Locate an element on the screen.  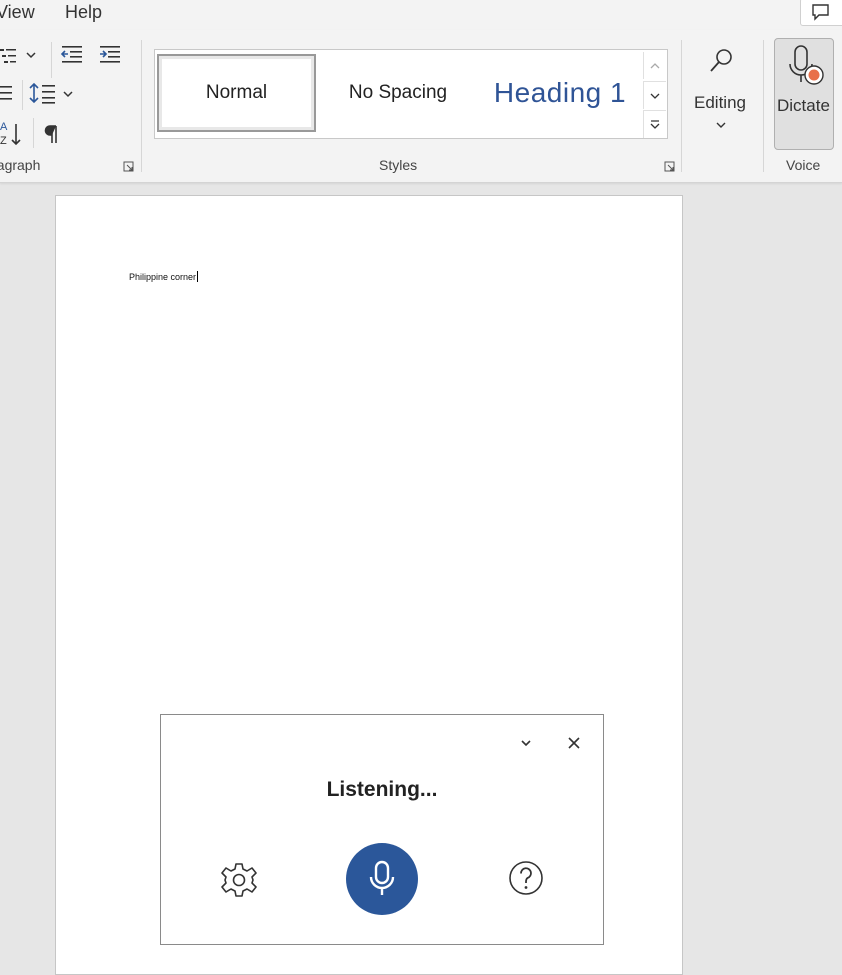
voice-group-label: Voice is located at coordinates (803, 165).